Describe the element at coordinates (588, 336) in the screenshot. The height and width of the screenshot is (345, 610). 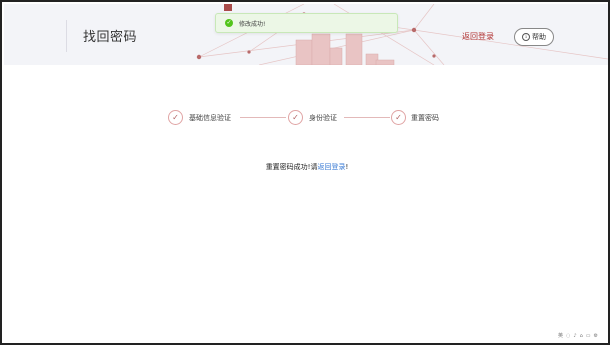
I see `tray-window-icon: ▭` at that location.